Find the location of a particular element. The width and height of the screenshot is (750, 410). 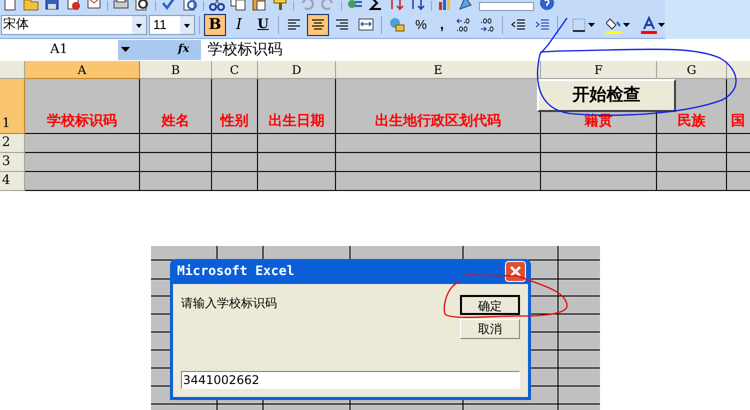

bold-button: B is located at coordinates (215, 25).